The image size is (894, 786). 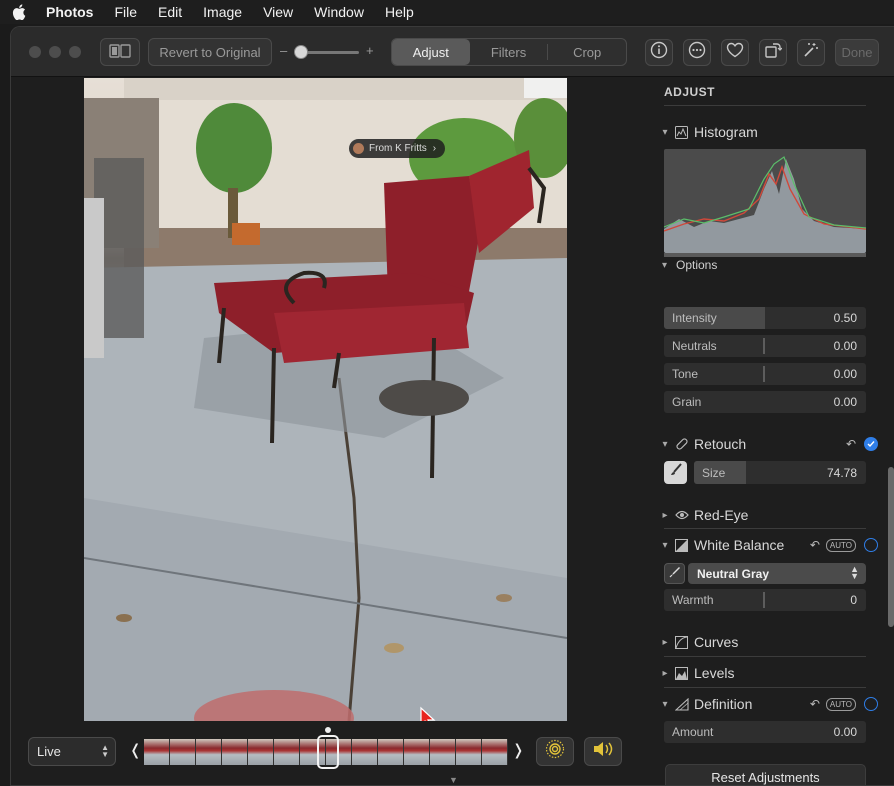 I want to click on minimize-window-button, so click(x=55, y=52).